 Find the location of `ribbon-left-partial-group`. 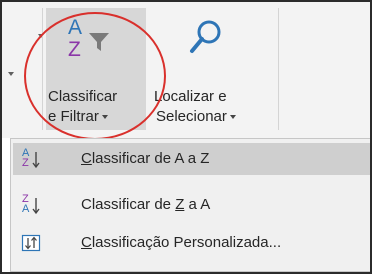

ribbon-left-partial-group is located at coordinates (26, 69).